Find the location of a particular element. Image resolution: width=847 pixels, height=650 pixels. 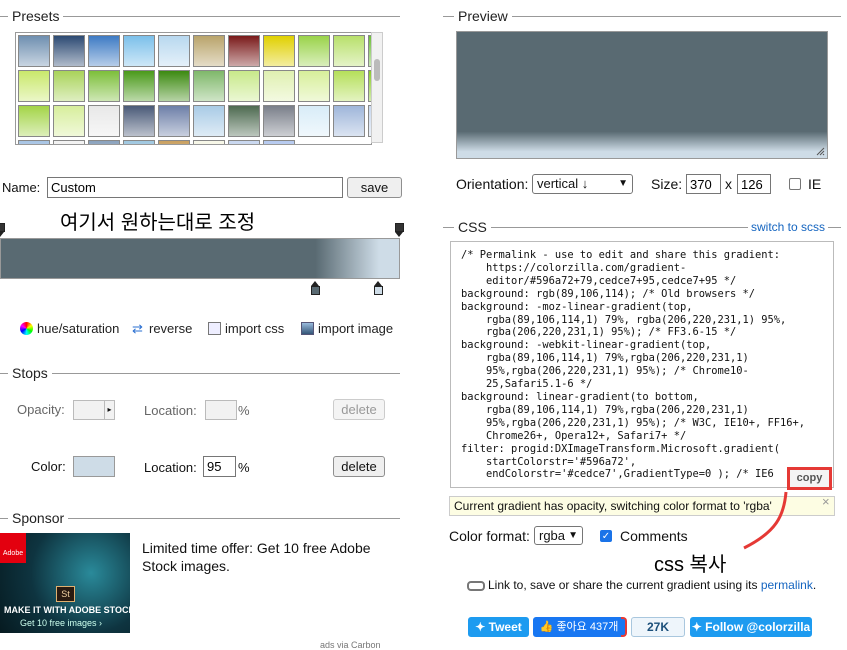

name-input is located at coordinates (195, 187).